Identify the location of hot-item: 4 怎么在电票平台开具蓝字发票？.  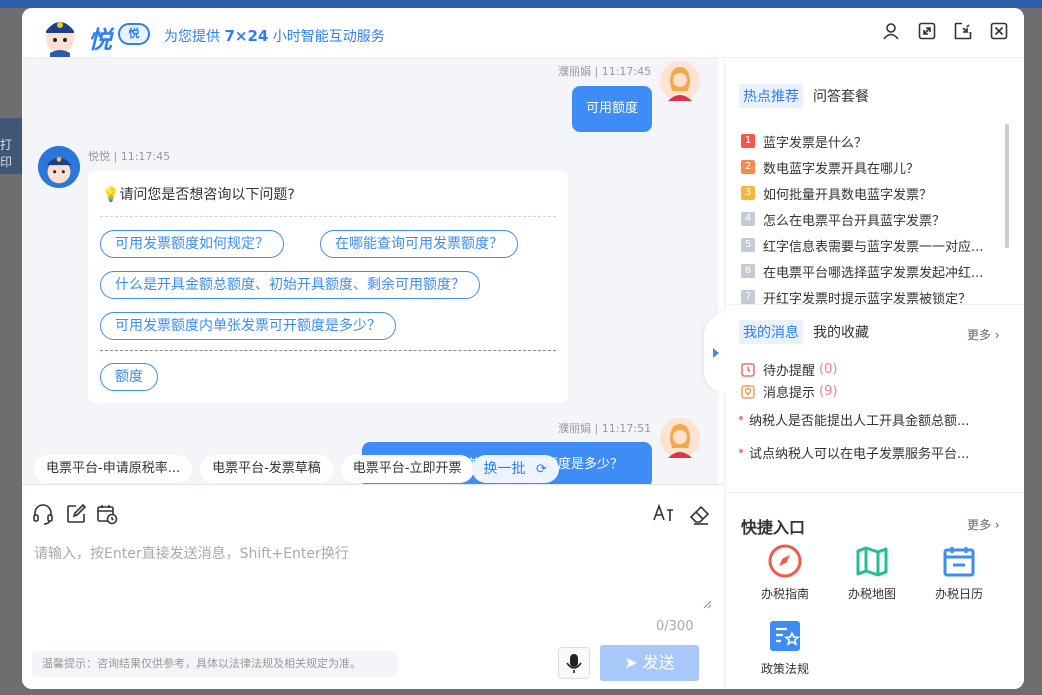
(871, 219).